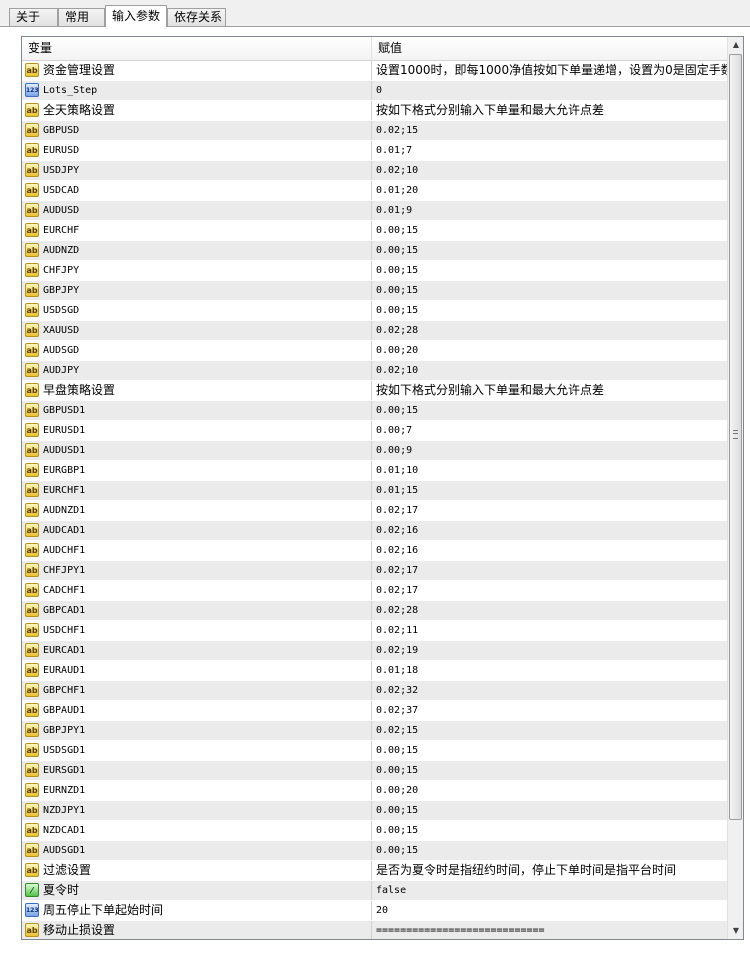  What do you see at coordinates (197, 130) in the screenshot?
I see `variable-cell: ab GBPUSD` at bounding box center [197, 130].